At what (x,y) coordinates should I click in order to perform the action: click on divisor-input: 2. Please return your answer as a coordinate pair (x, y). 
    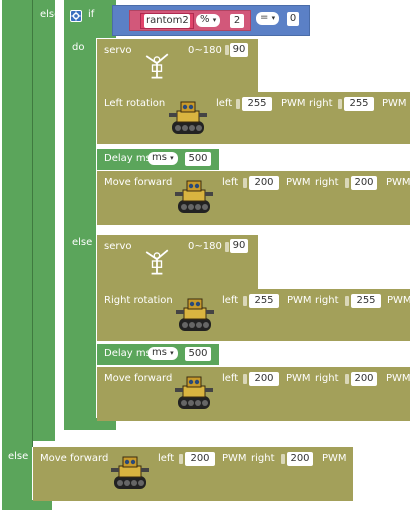
    Looking at the image, I should click on (237, 21).